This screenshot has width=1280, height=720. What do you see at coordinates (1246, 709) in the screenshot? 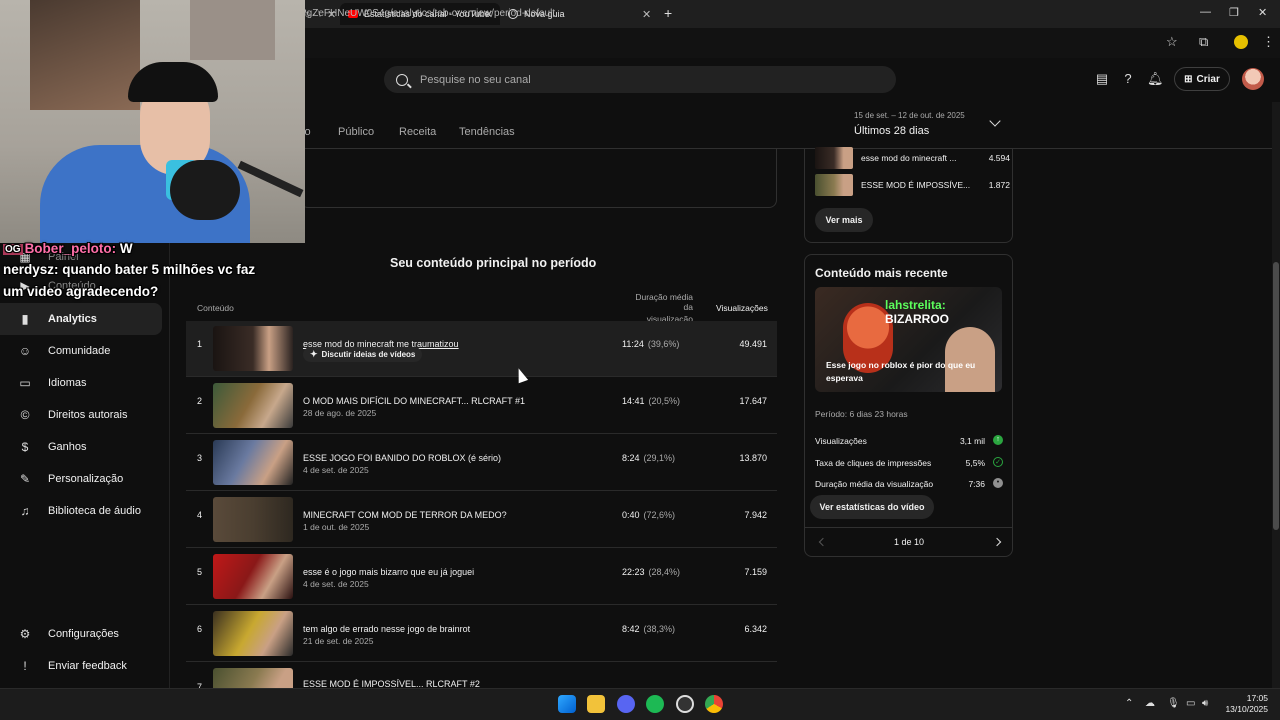
I see `clock-date: 13/10/2025` at bounding box center [1246, 709].